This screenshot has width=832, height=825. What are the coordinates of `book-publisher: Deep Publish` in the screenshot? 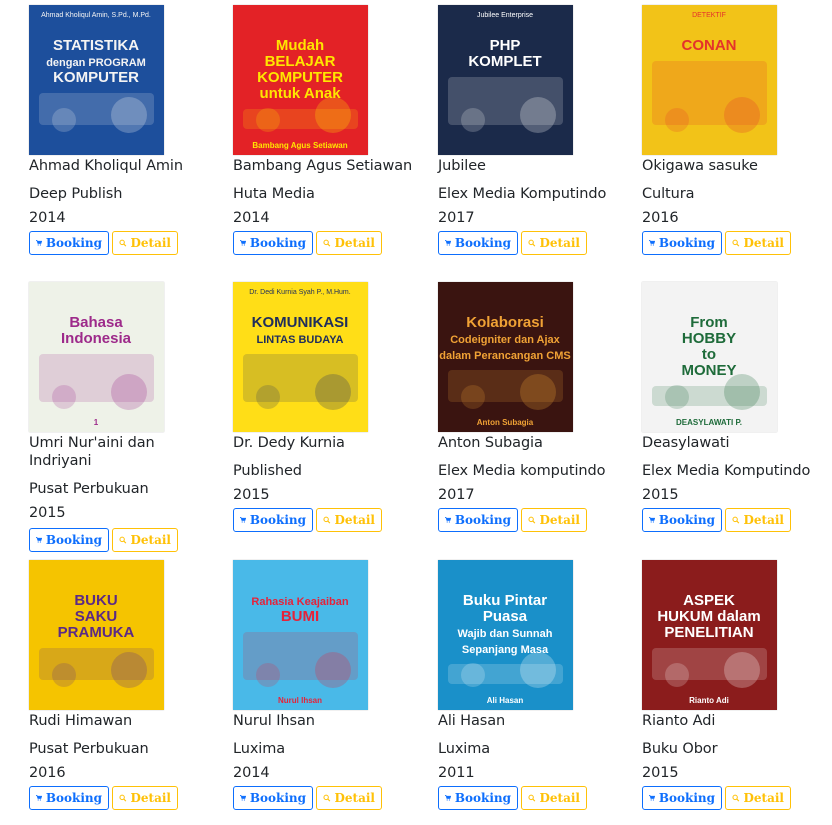 It's located at (76, 194).